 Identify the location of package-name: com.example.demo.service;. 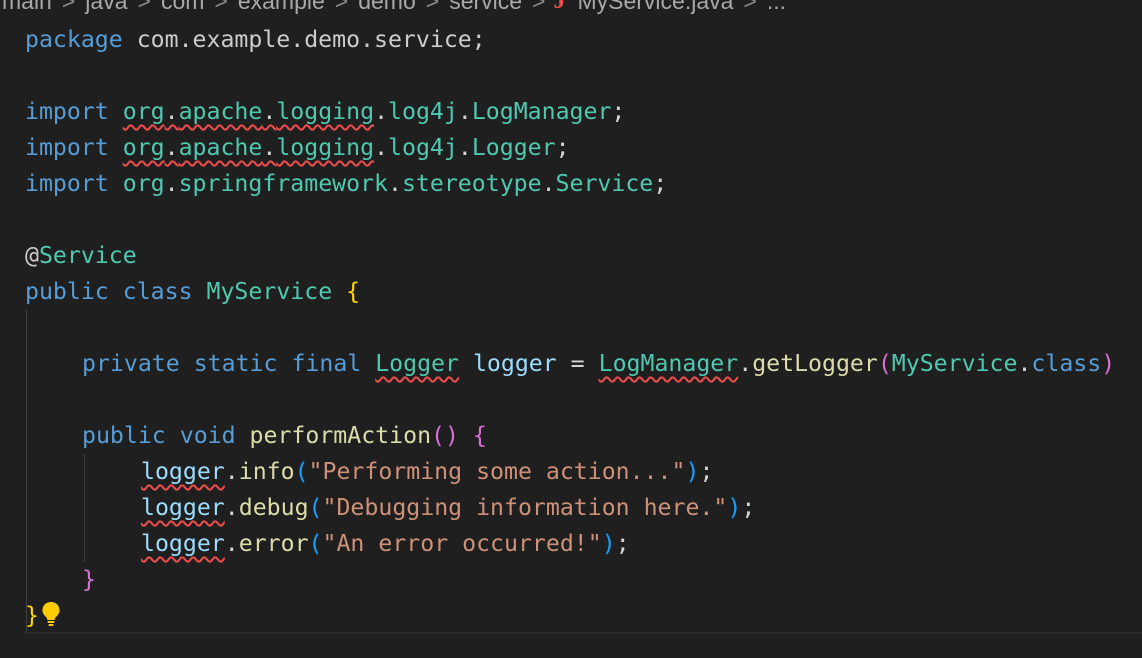
(304, 39).